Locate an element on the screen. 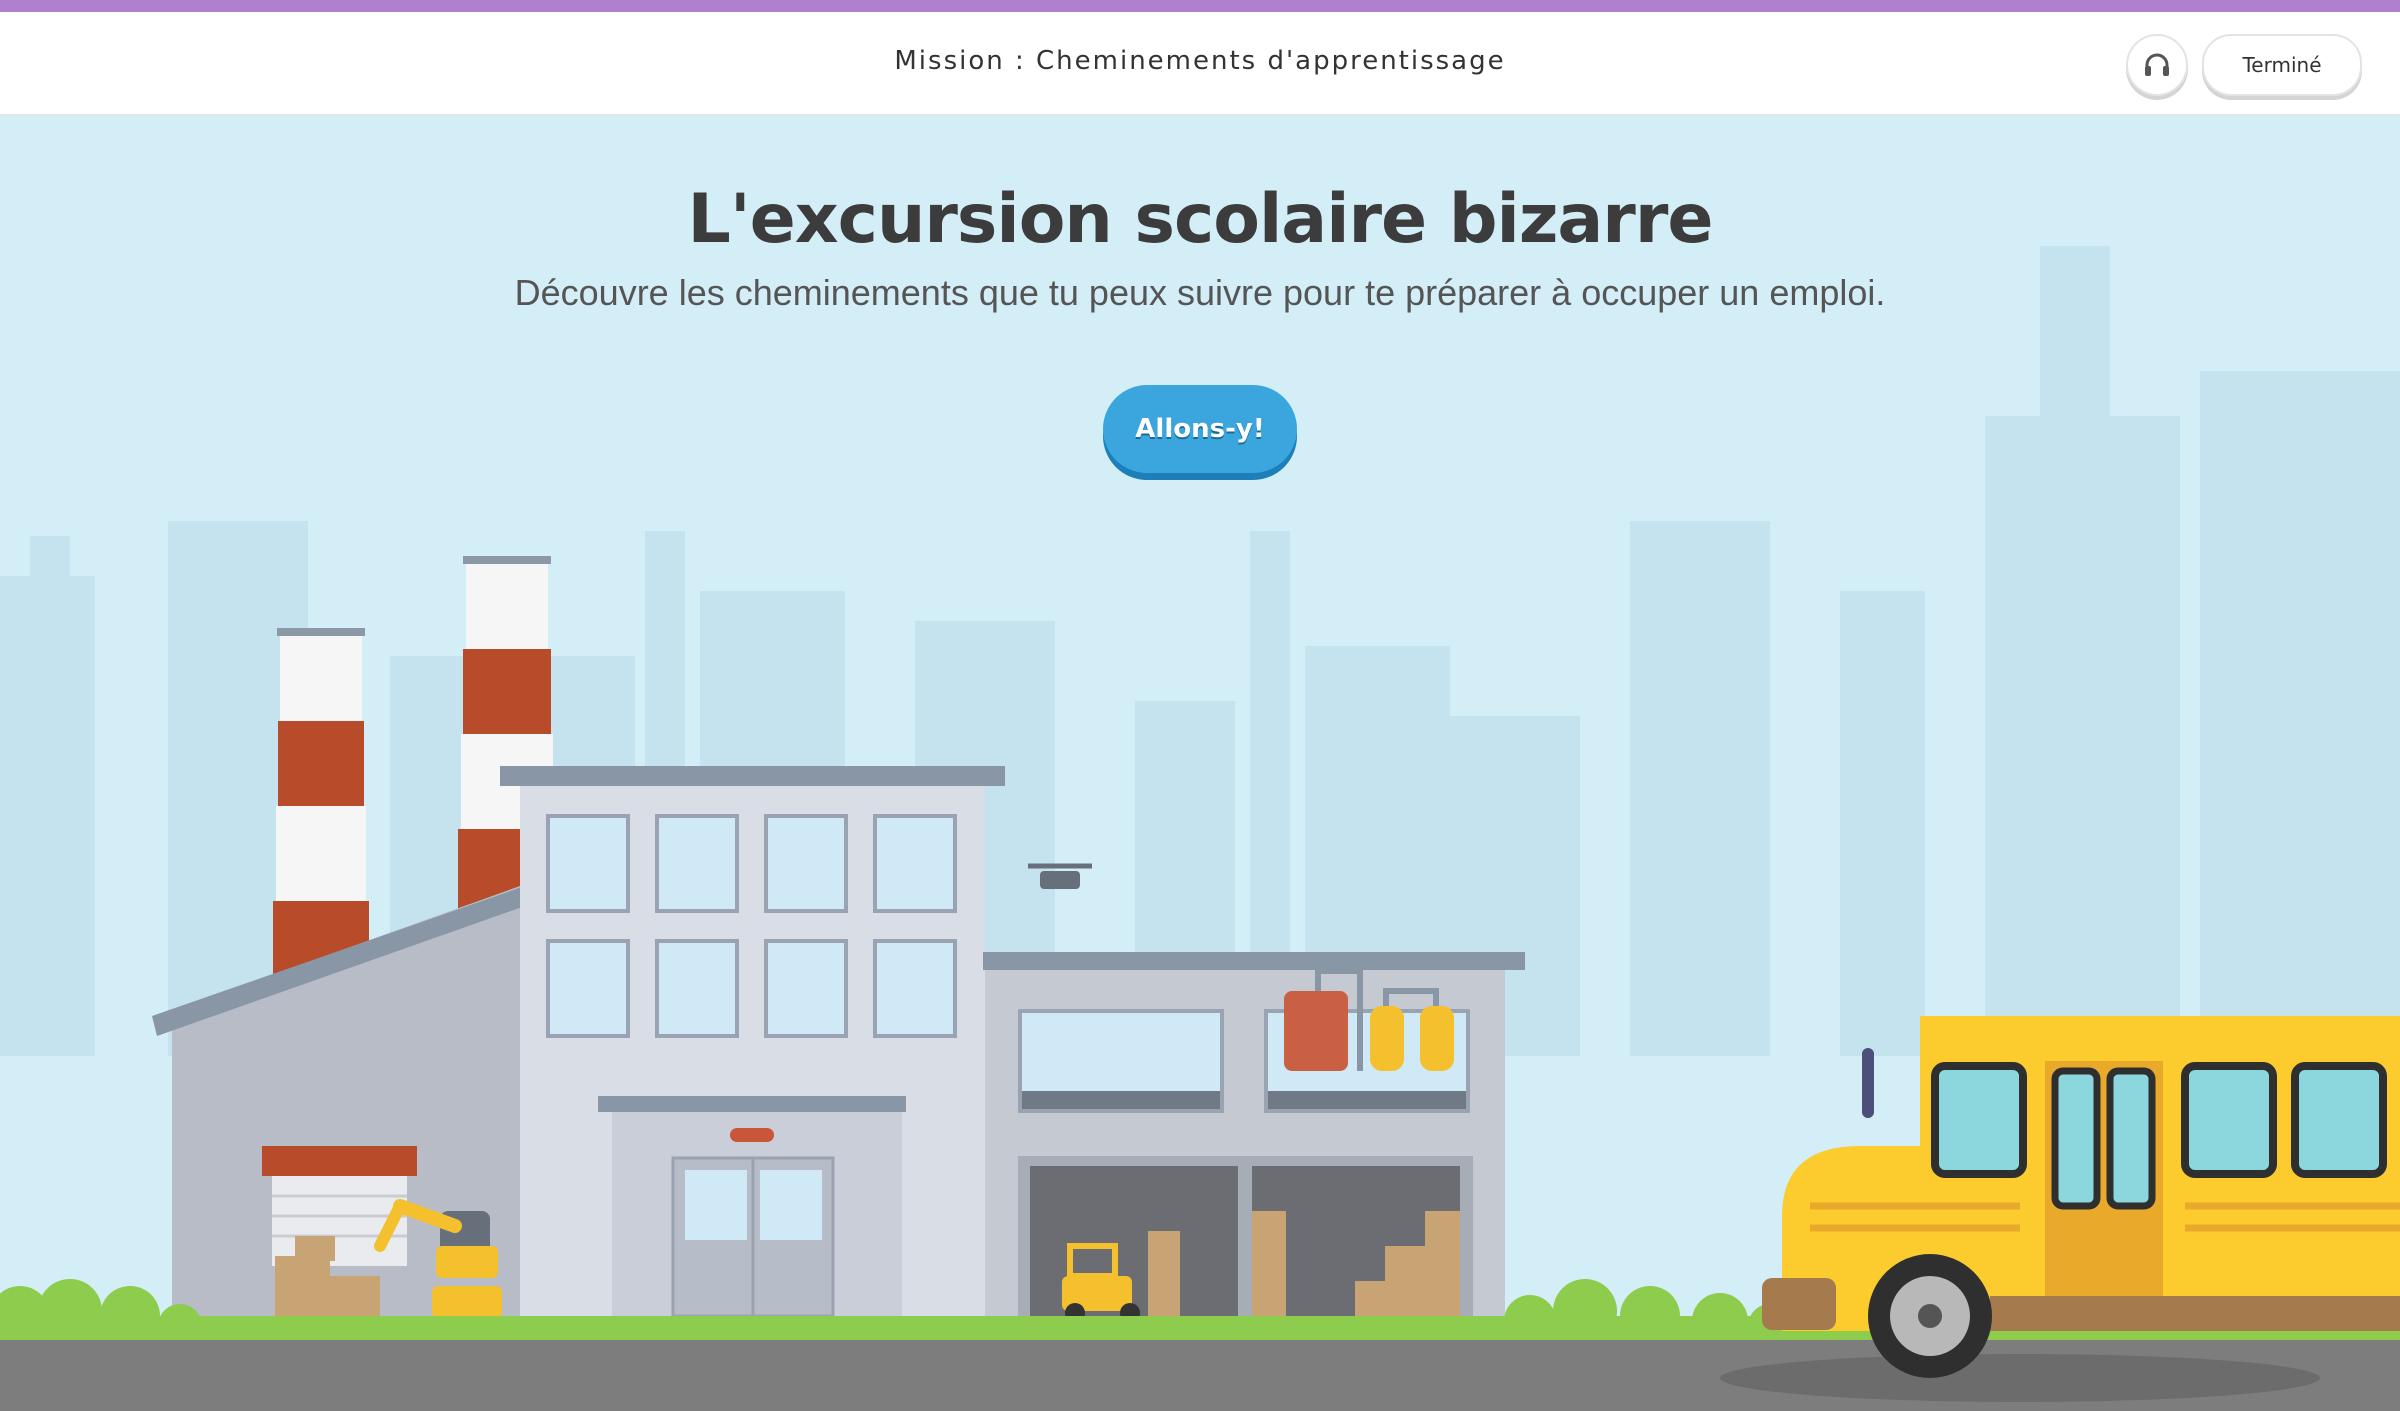 The height and width of the screenshot is (1411, 2400). school-bus is located at coordinates (2081, 1197).